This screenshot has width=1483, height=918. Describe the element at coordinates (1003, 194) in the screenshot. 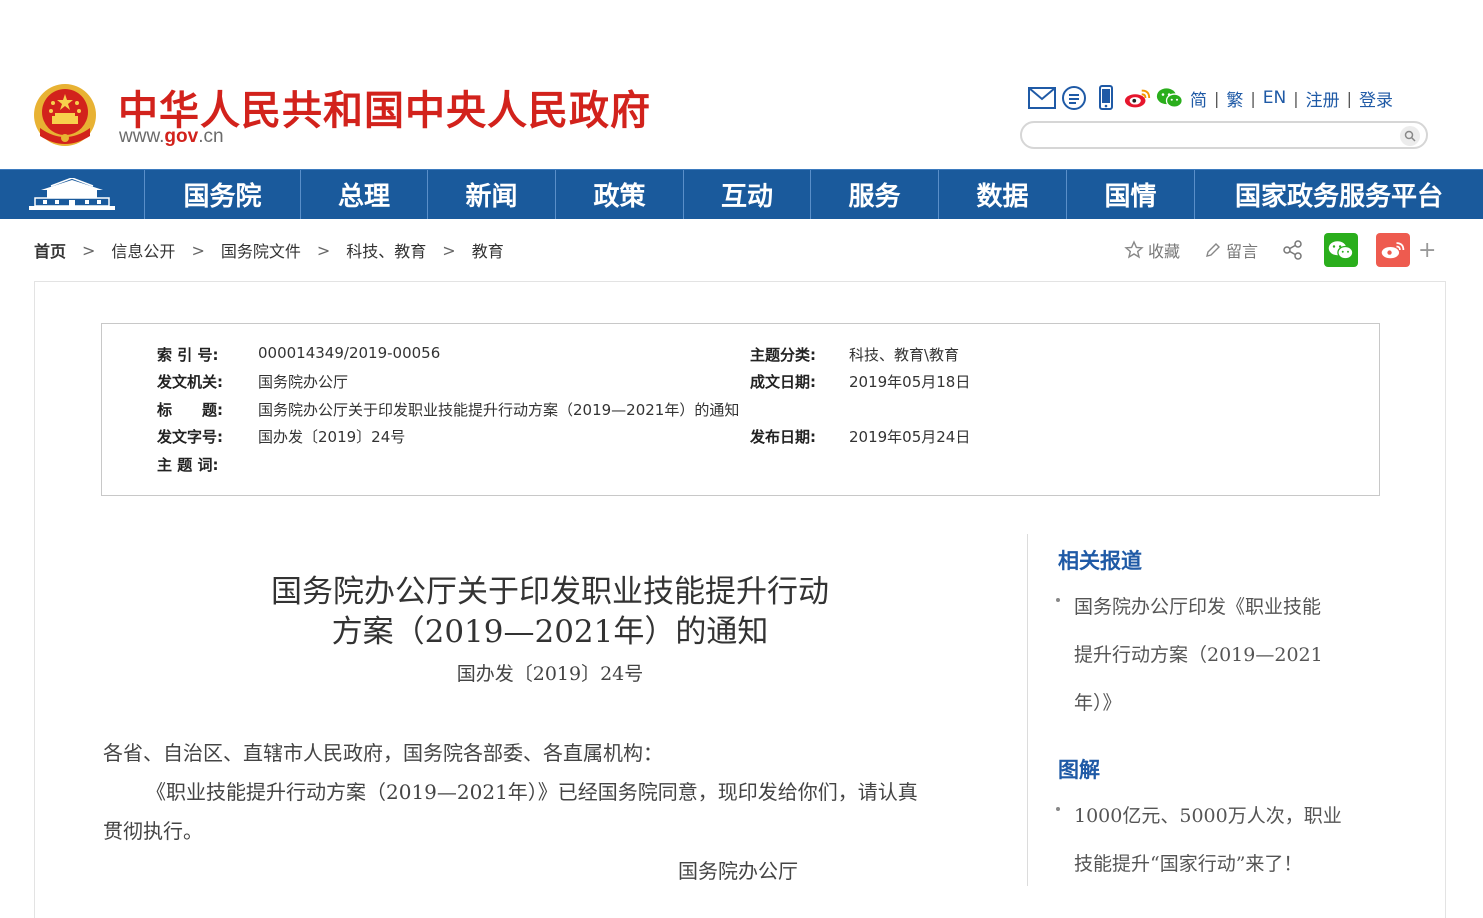

I see `nav-item-data: 数据` at that location.